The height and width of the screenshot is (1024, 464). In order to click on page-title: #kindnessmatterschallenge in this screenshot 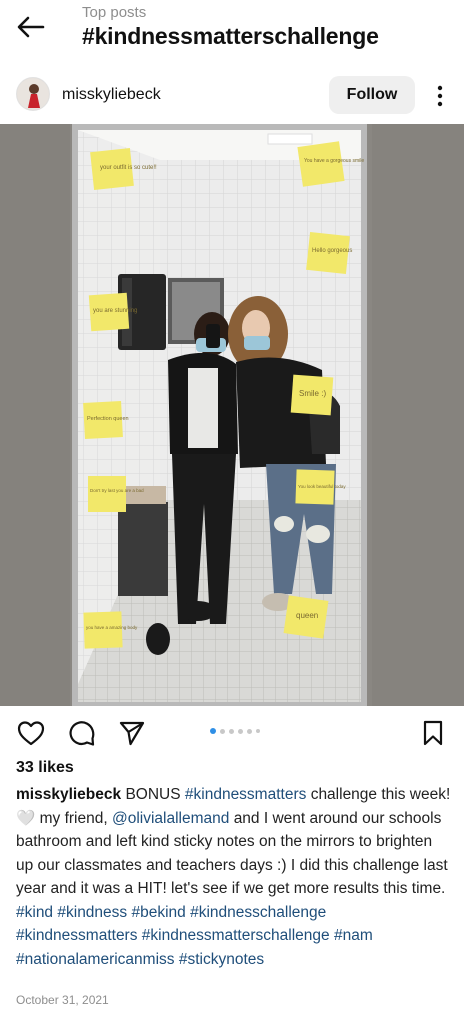, I will do `click(230, 36)`.